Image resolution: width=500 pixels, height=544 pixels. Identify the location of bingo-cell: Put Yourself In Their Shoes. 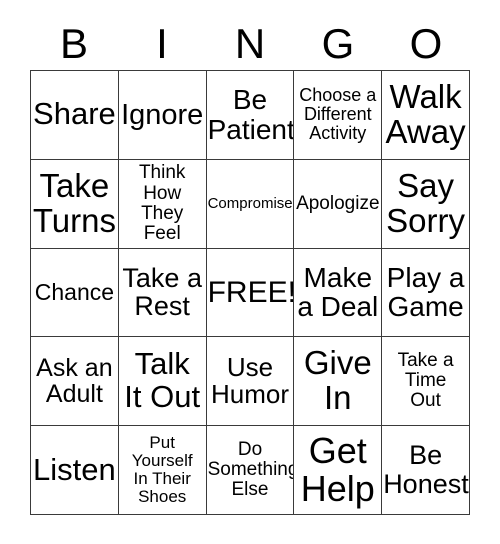
(162, 470).